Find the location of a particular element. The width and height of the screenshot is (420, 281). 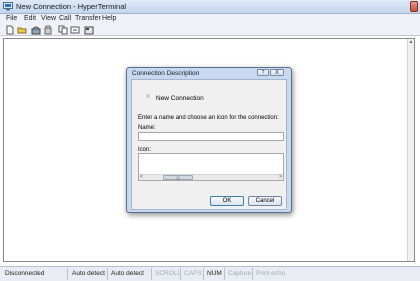

horizontal-scrollbar: < ||| > is located at coordinates (211, 177).